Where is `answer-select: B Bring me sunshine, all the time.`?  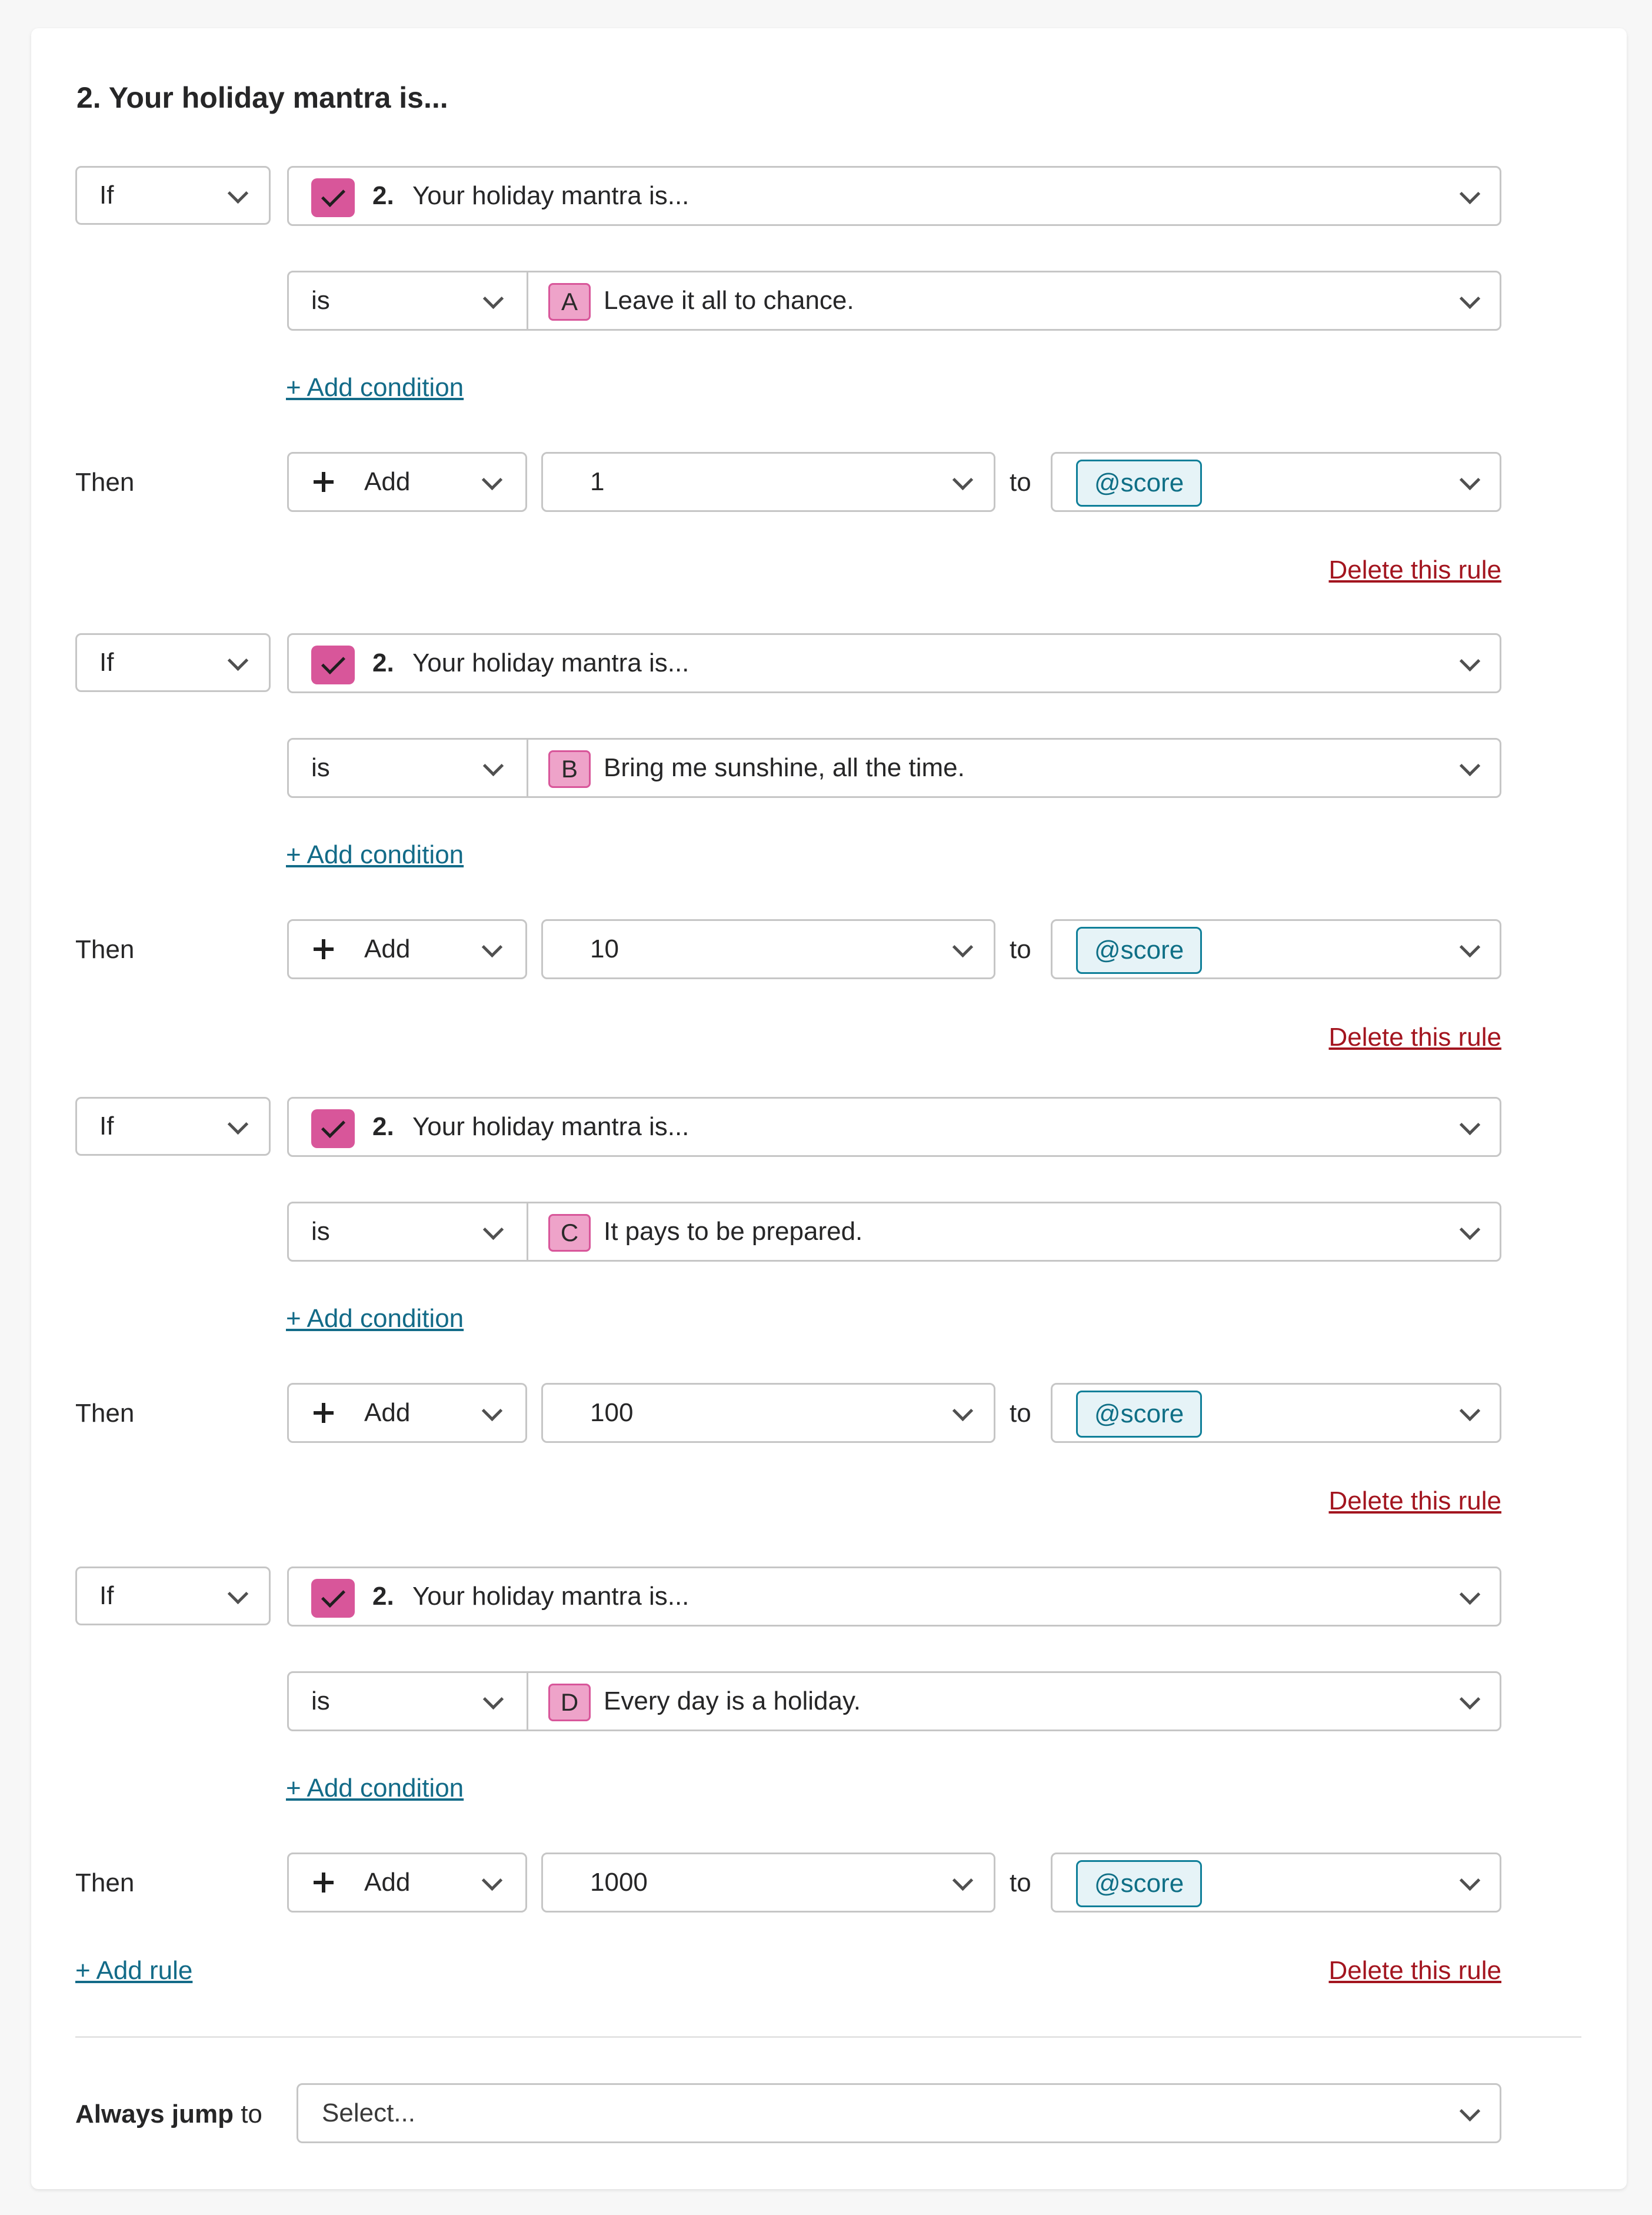
answer-select: B Bring me sunshine, all the time. is located at coordinates (1014, 768).